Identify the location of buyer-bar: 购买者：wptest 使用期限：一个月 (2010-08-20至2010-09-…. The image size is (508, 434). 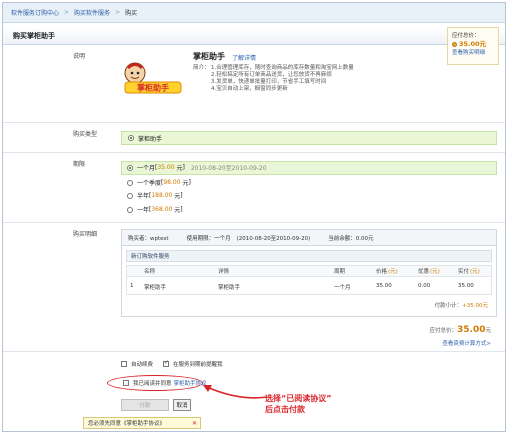
(309, 238).